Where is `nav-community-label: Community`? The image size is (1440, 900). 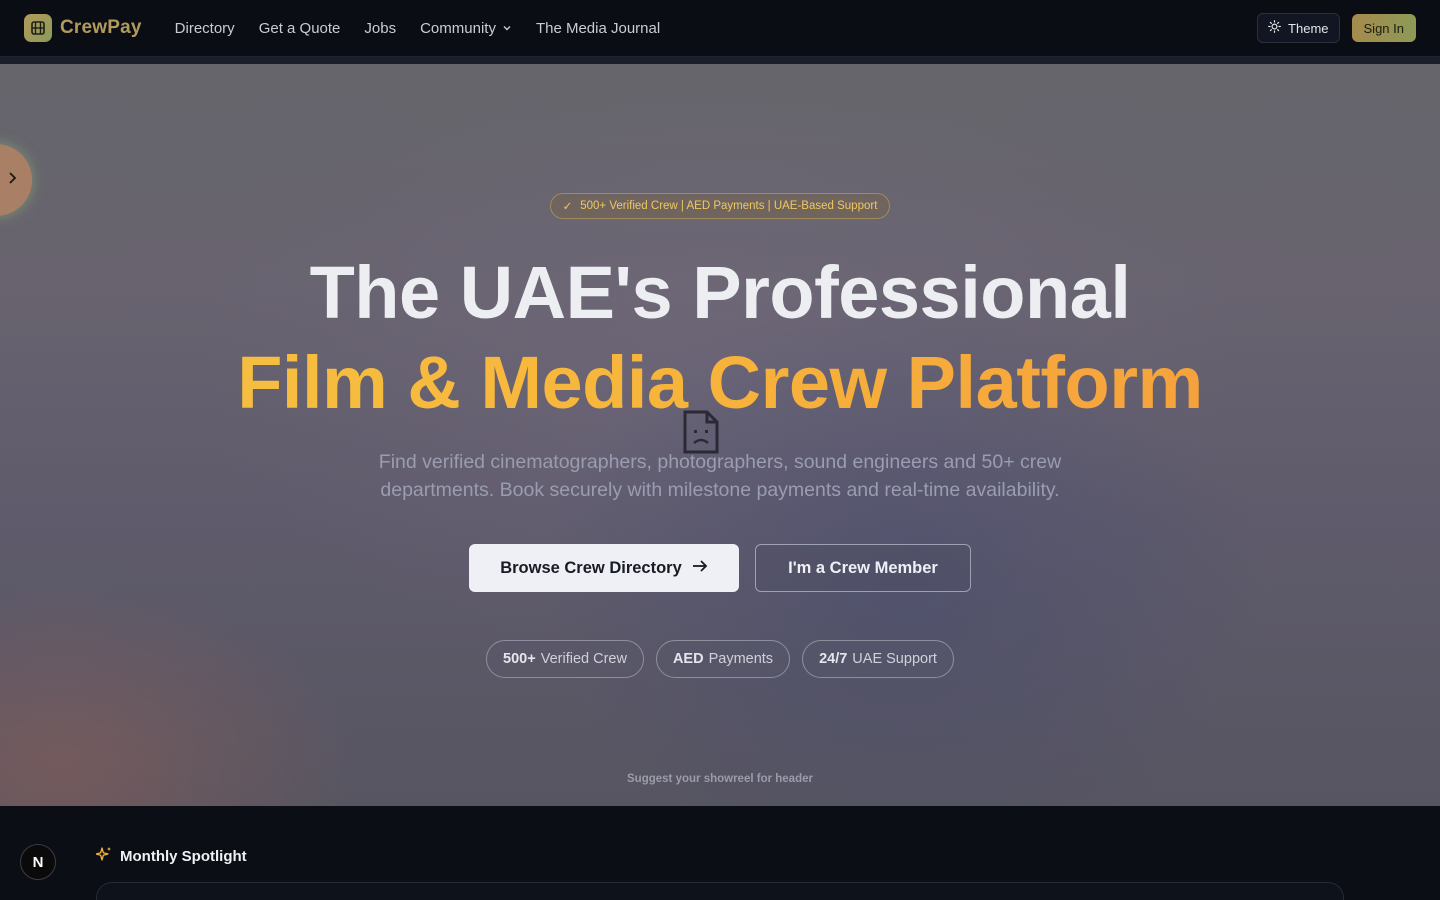
nav-community-label: Community is located at coordinates (458, 28).